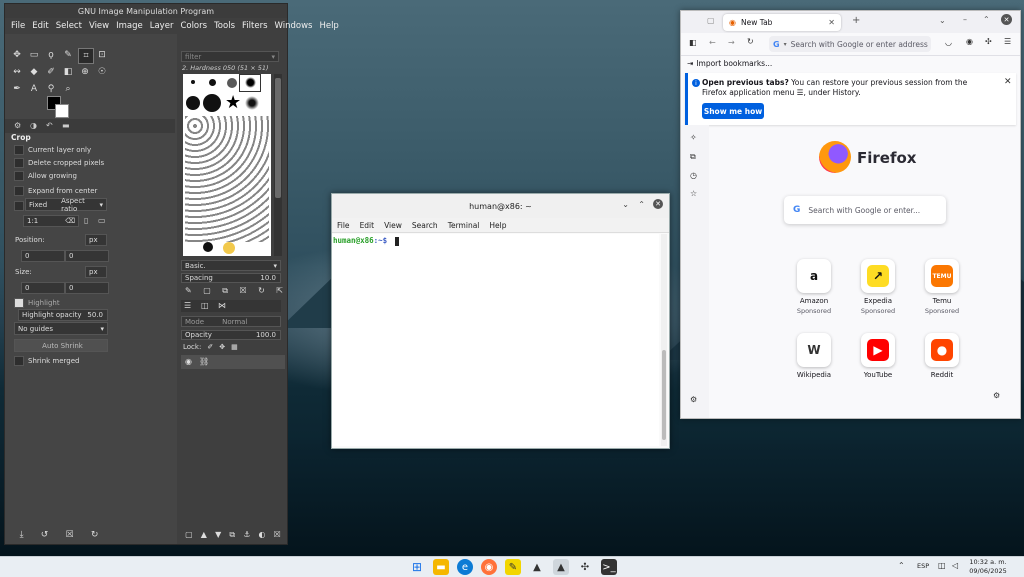 This screenshot has height=577, width=1024. Describe the element at coordinates (425, 225) in the screenshot. I see `menu-search: Search` at that location.